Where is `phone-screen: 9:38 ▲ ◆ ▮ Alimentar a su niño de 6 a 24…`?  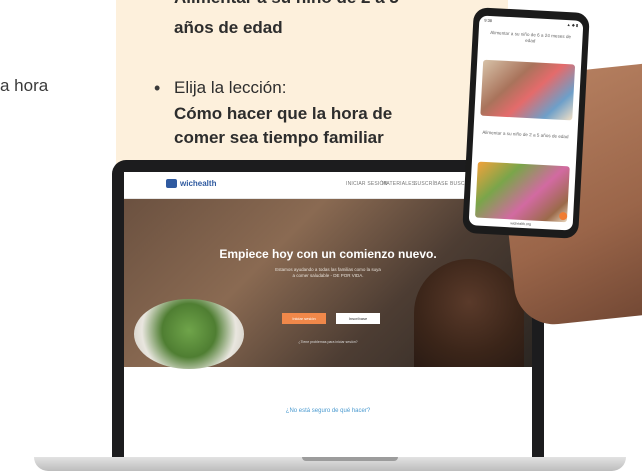 phone-screen: 9:38 ▲ ◆ ▮ Alimentar a su niño de 6 a 24… is located at coordinates (526, 123).